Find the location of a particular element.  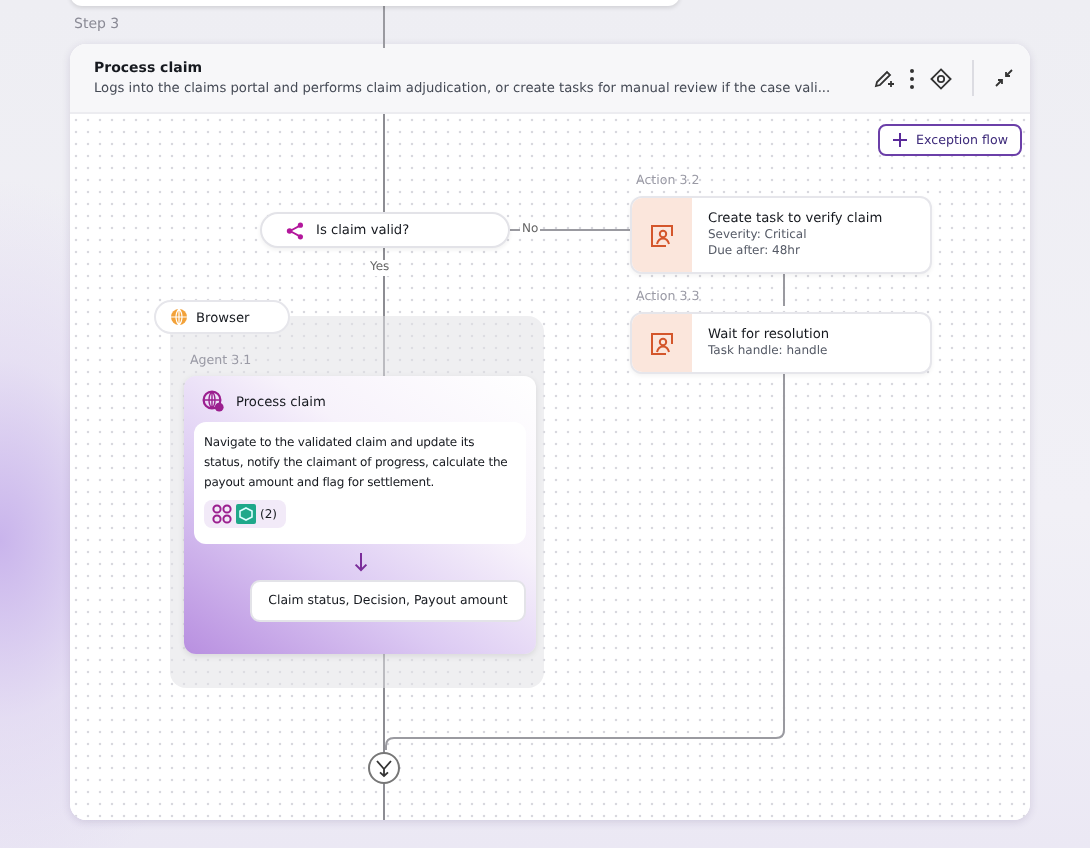

cube-icon is located at coordinates (246, 514).